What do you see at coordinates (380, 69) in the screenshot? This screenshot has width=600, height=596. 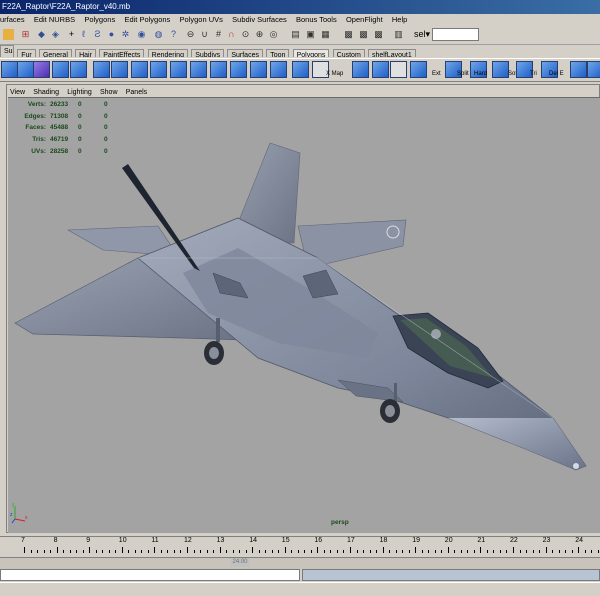 I see `split-poly-icon` at bounding box center [380, 69].